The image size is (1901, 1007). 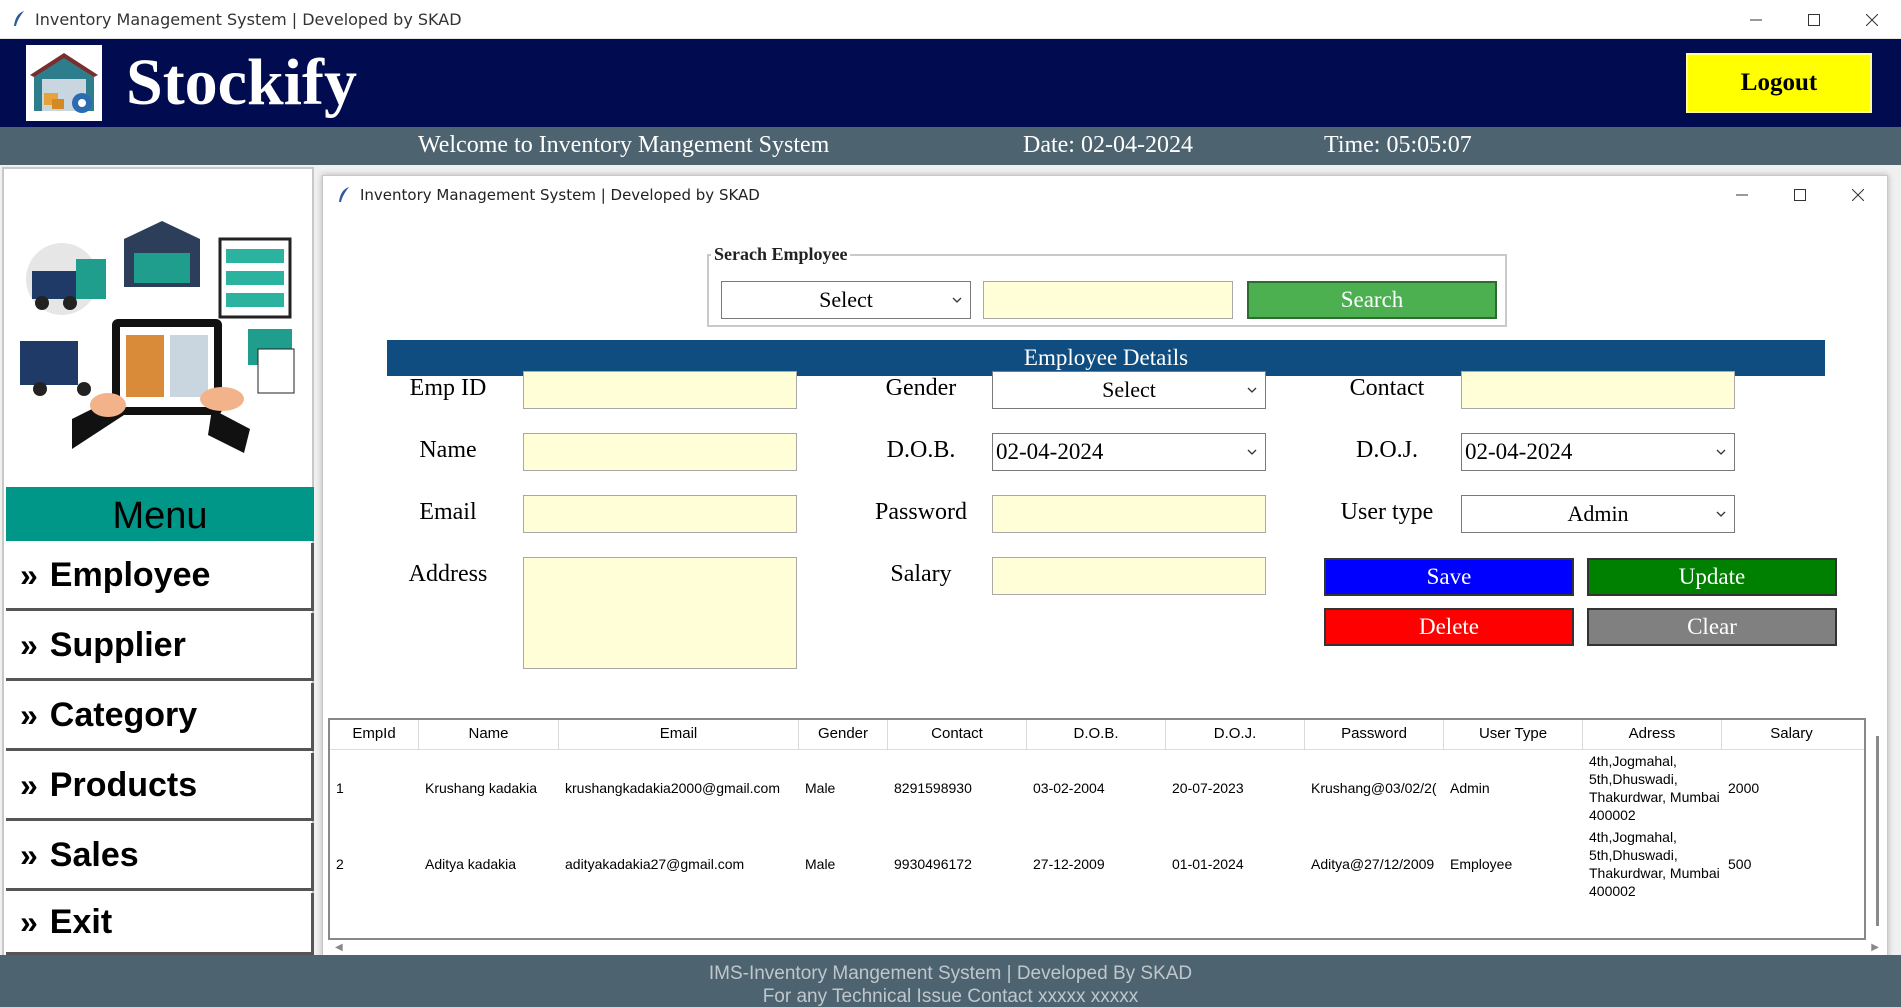 I want to click on doj-label: D.O.J., so click(x=1386, y=450).